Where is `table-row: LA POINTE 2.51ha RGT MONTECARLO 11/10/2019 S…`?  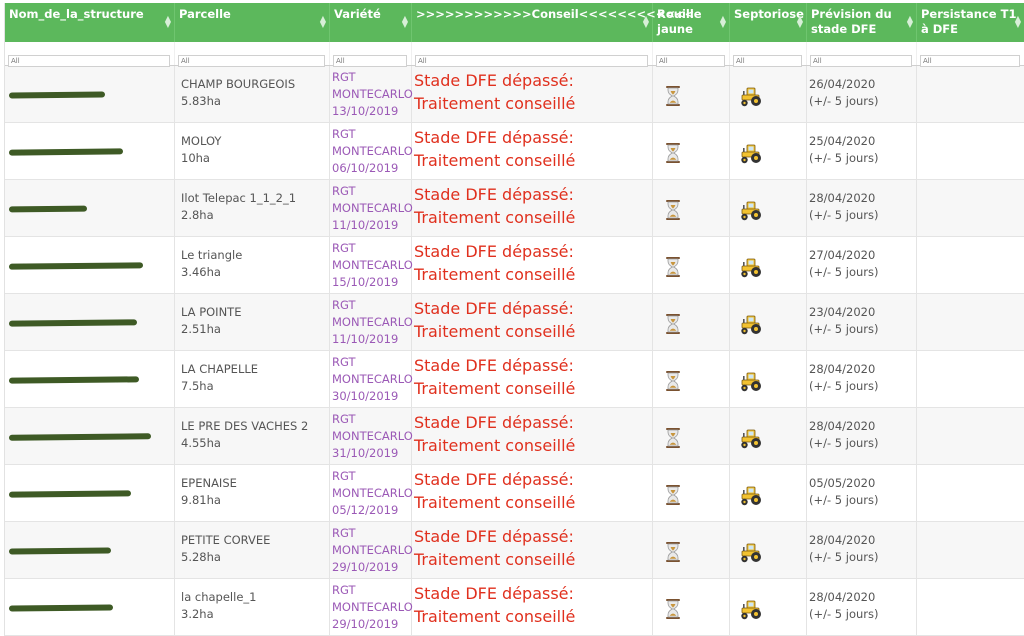
table-row: LA POINTE 2.51ha RGT MONTECARLO 11/10/2019 S… is located at coordinates (514, 322).